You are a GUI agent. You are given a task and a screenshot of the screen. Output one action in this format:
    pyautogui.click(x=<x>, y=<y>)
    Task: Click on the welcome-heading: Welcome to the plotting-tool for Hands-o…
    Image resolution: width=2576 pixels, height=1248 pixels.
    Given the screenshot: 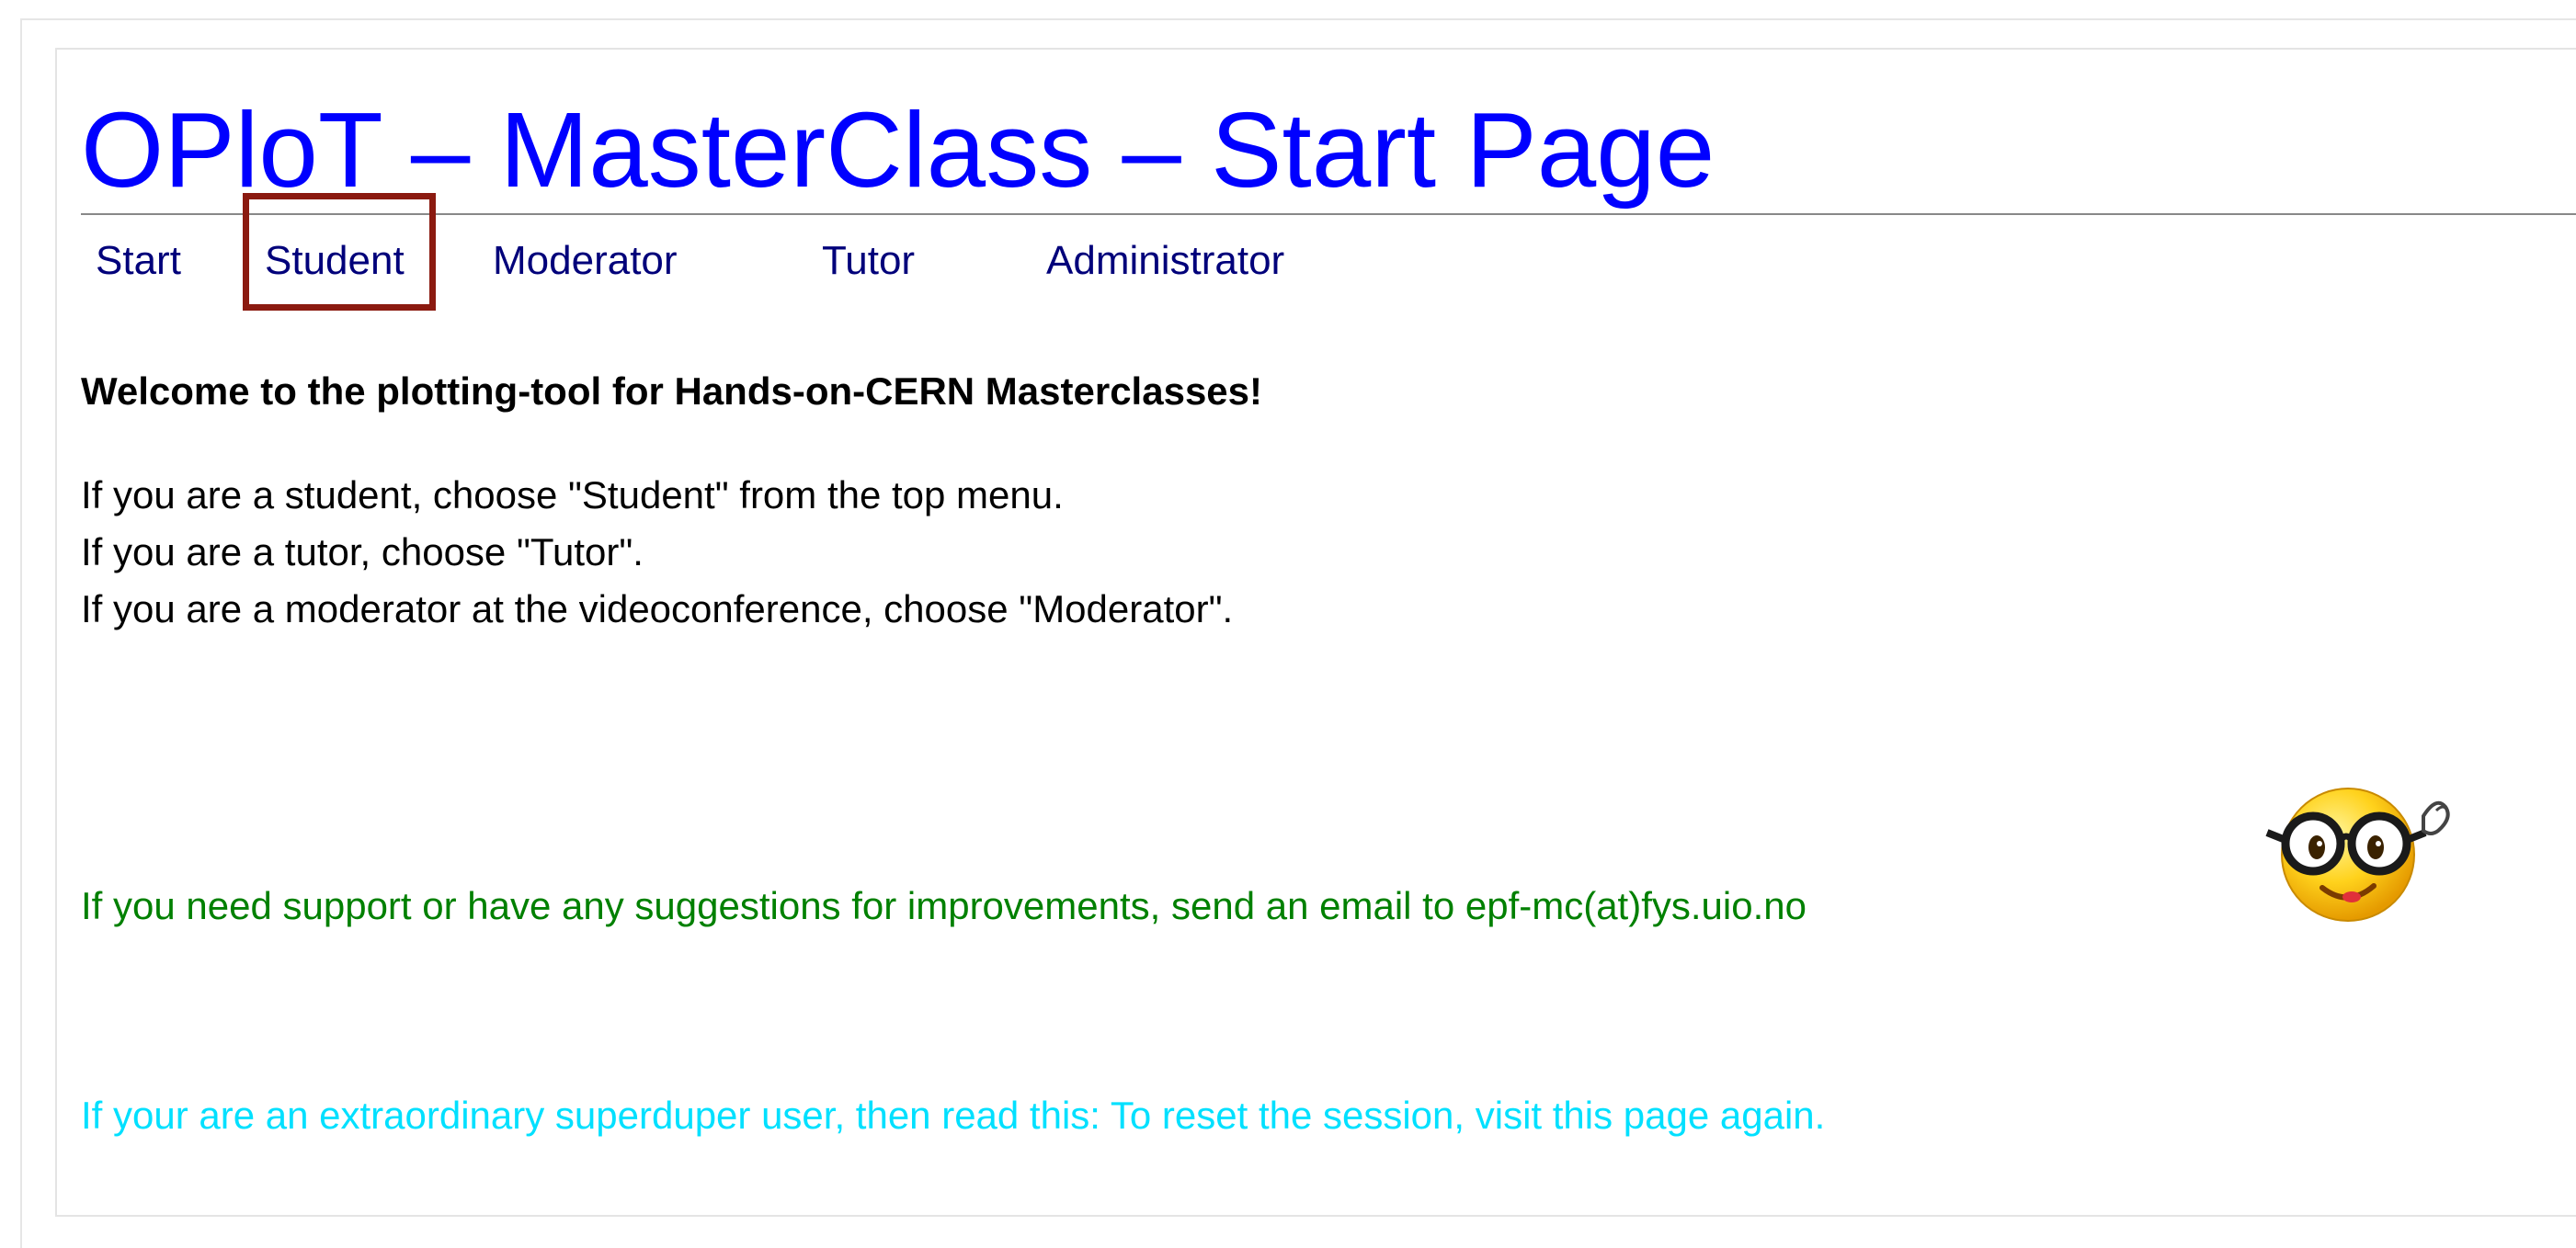 What is the action you would take?
    pyautogui.click(x=671, y=391)
    